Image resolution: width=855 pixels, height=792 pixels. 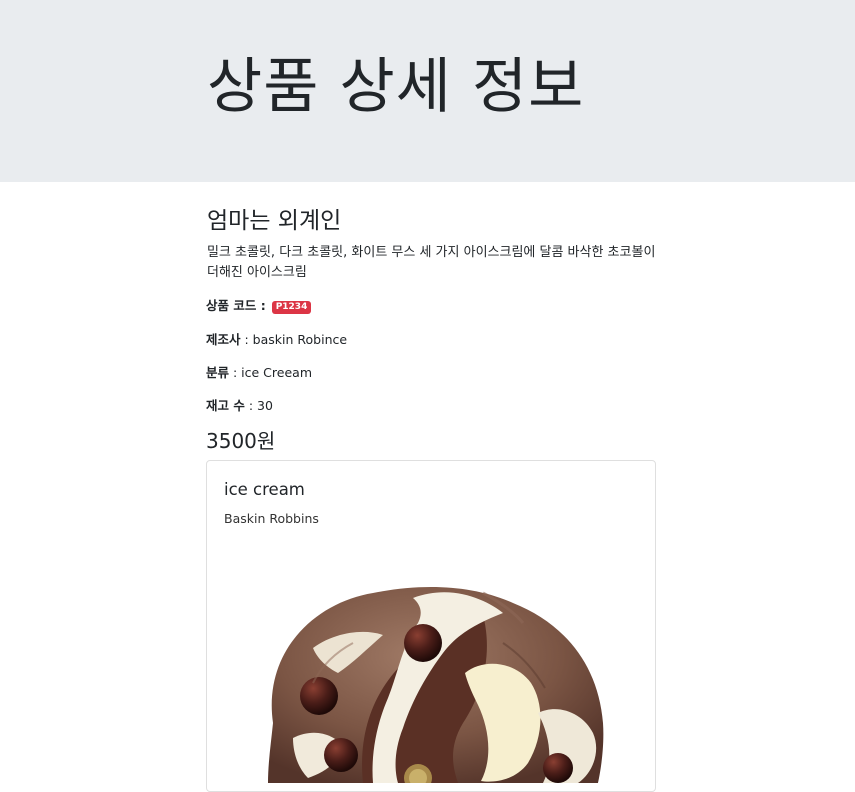 I want to click on category-value: : ice Creeam, so click(x=270, y=372).